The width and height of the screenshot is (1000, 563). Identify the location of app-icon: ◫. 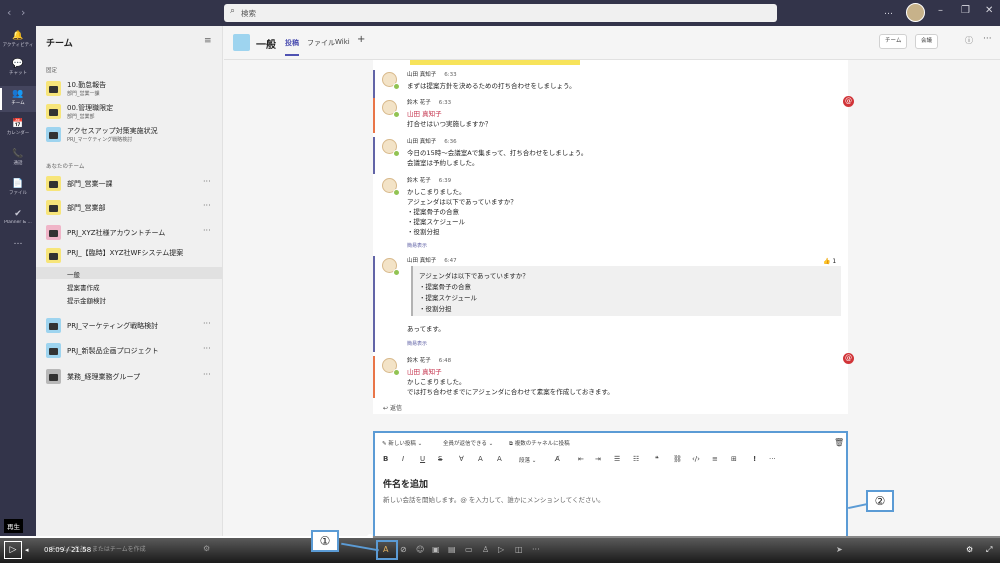
(519, 549).